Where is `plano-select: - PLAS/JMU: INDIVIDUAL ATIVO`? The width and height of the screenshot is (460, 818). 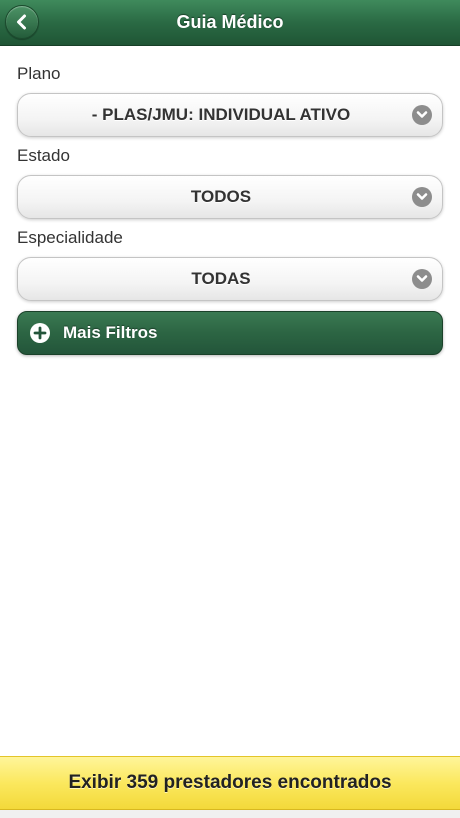
plano-select: - PLAS/JMU: INDIVIDUAL ATIVO is located at coordinates (230, 115).